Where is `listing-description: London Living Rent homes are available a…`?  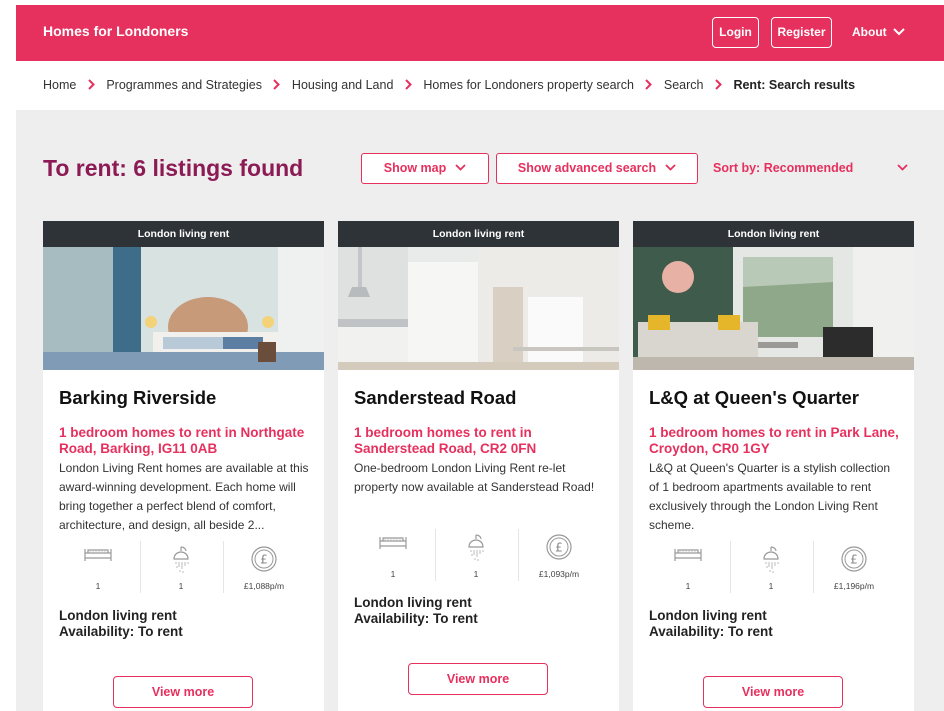
listing-description: London Living Rent homes are available a… is located at coordinates (184, 496).